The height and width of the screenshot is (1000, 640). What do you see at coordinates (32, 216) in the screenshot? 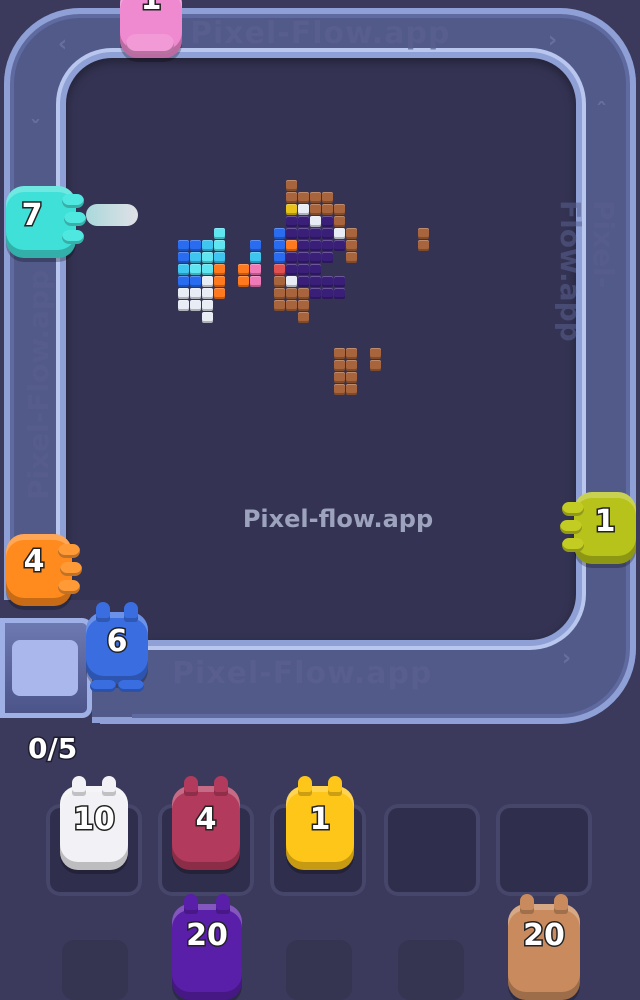
I see `shooter-number: 7` at bounding box center [32, 216].